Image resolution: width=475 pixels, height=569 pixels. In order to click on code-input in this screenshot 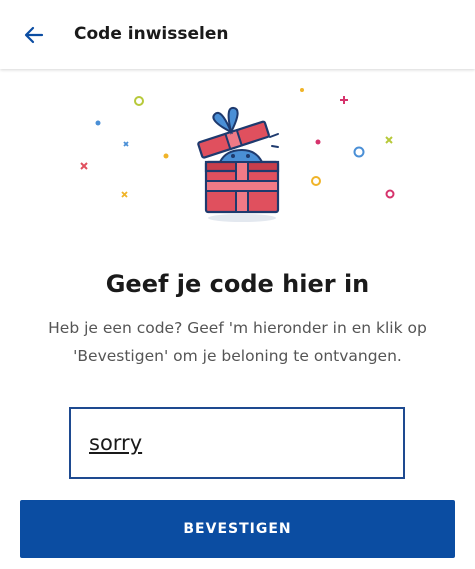, I will do `click(237, 443)`.